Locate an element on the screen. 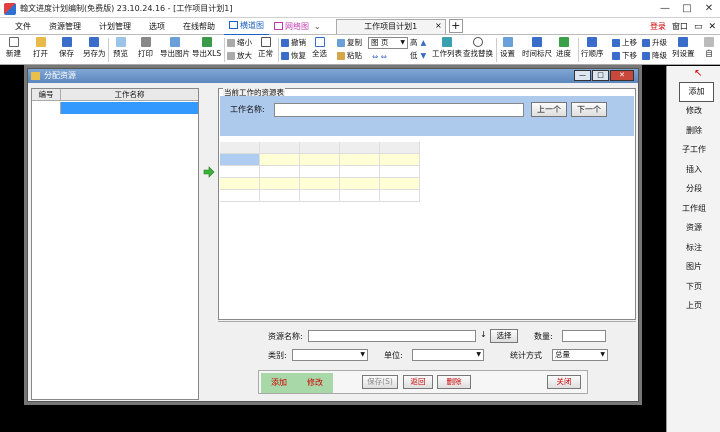  menu-file: 文件 is located at coordinates (23, 26).